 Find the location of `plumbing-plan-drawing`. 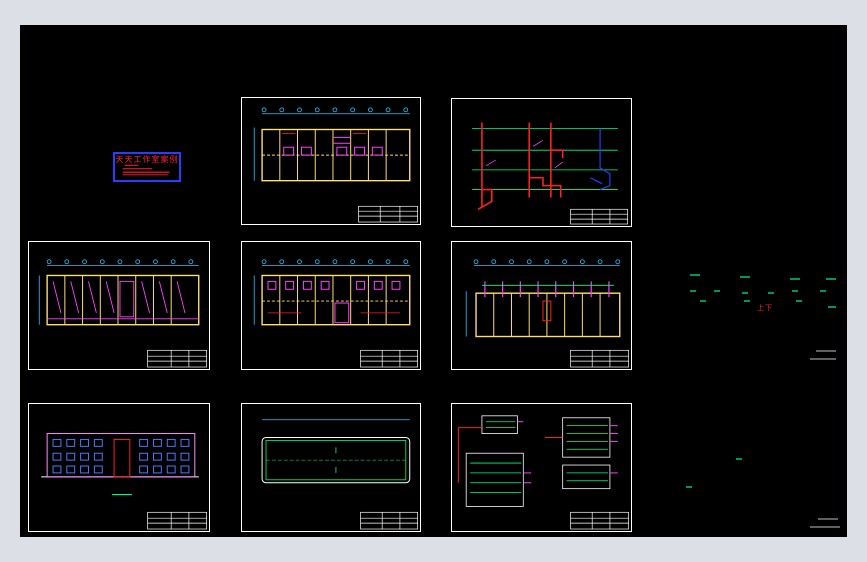

plumbing-plan-drawing is located at coordinates (335, 313).